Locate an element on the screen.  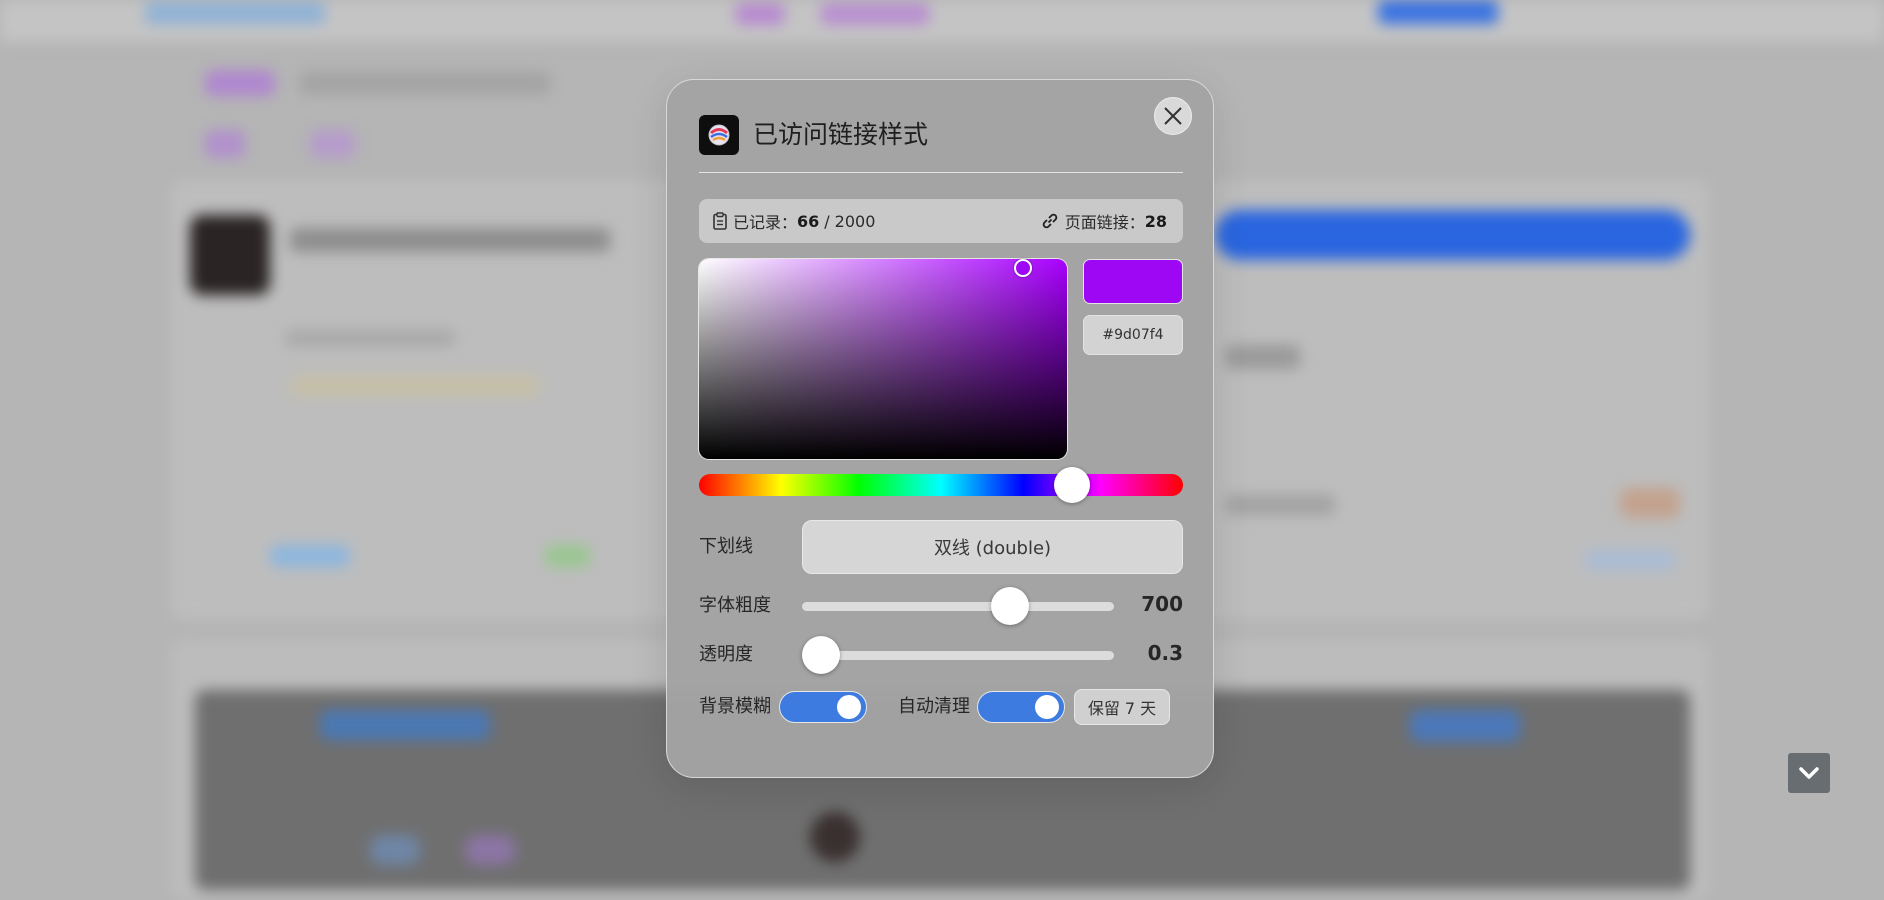
opacity-label: 透明度 is located at coordinates (726, 654).